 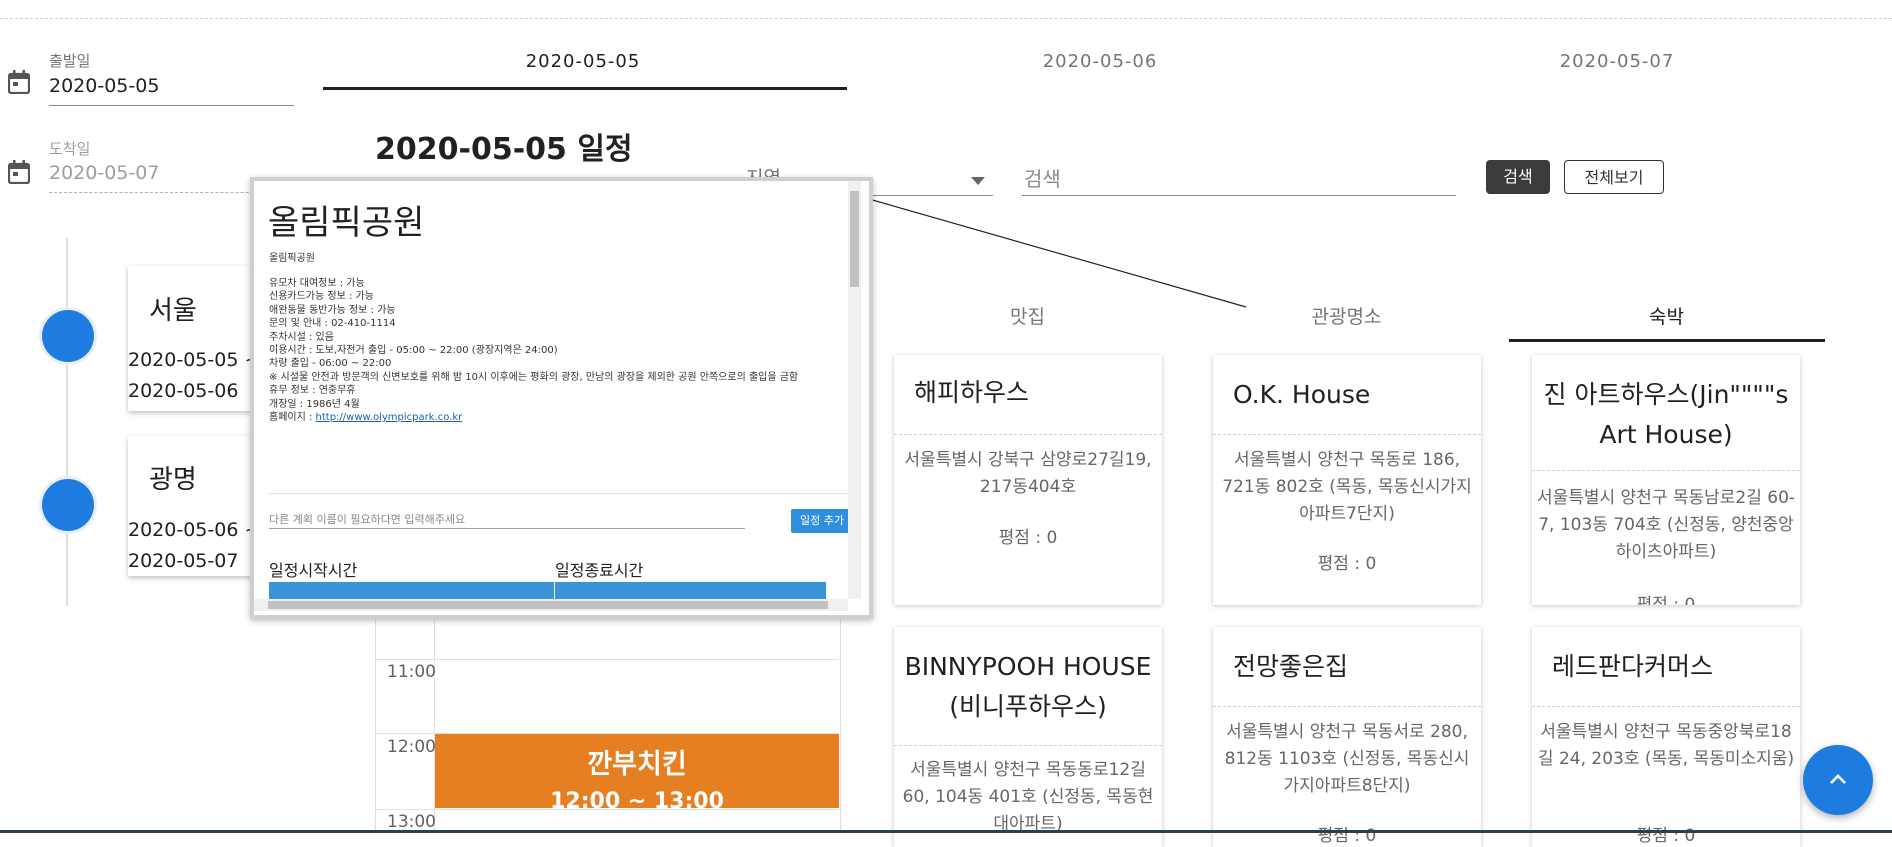 I want to click on departure-field: 2020-05-05, so click(x=104, y=86).